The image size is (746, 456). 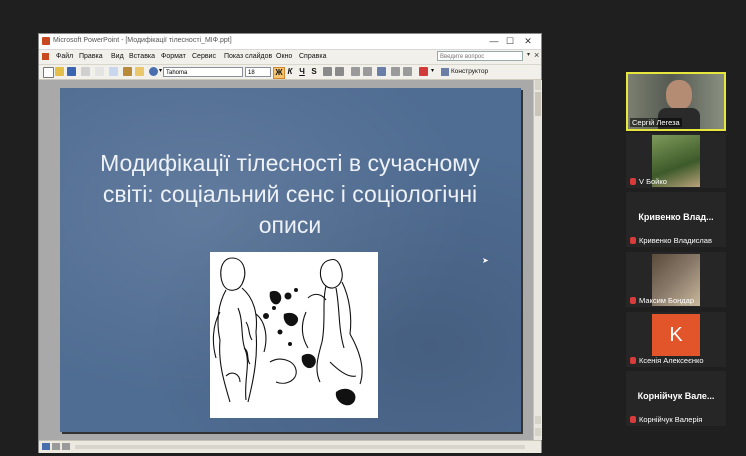 I want to click on scroll-up-arrow, so click(x=538, y=85).